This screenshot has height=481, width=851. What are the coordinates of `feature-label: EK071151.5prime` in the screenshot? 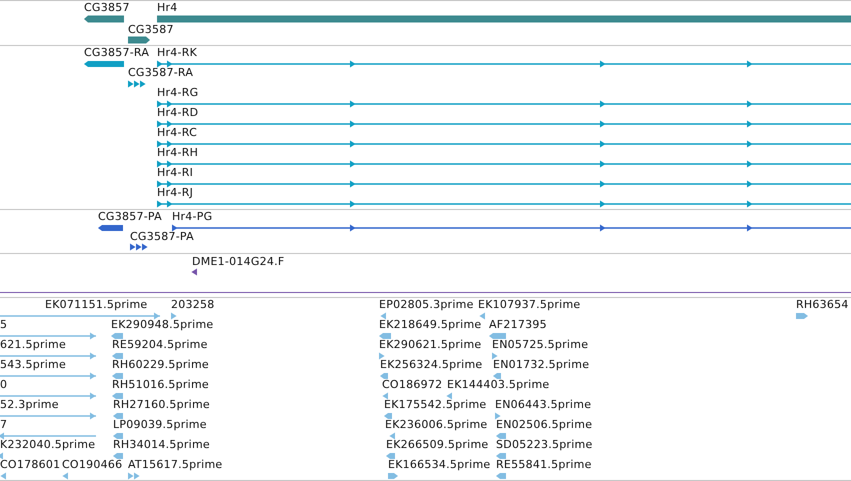 It's located at (96, 304).